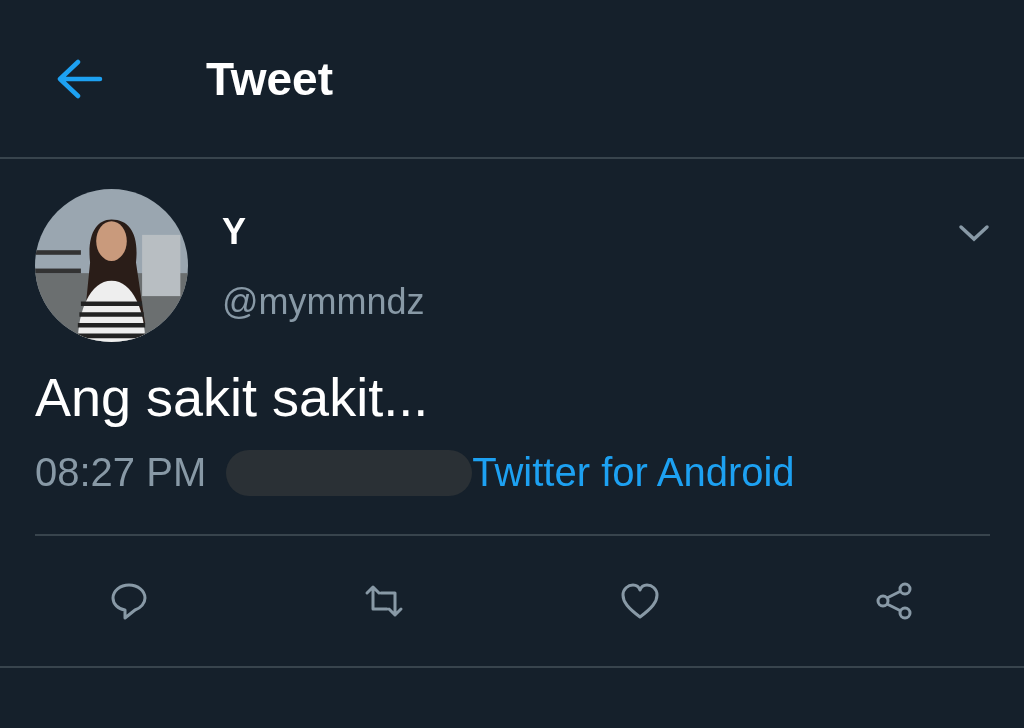 Image resolution: width=1024 pixels, height=728 pixels. I want to click on tweet-time: 08:27 PM, so click(121, 473).